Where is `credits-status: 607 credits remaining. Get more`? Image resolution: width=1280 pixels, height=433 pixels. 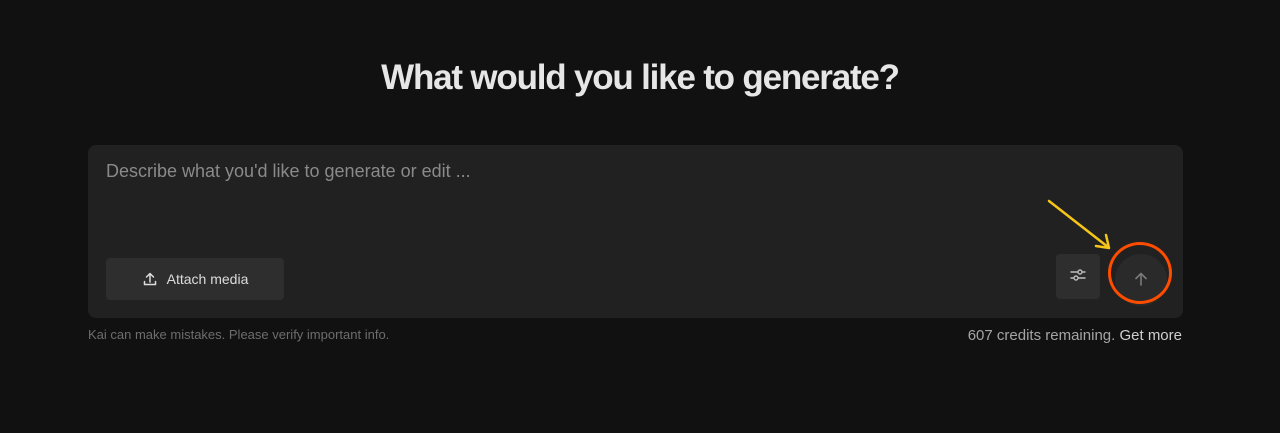 credits-status: 607 credits remaining. Get more is located at coordinates (1075, 335).